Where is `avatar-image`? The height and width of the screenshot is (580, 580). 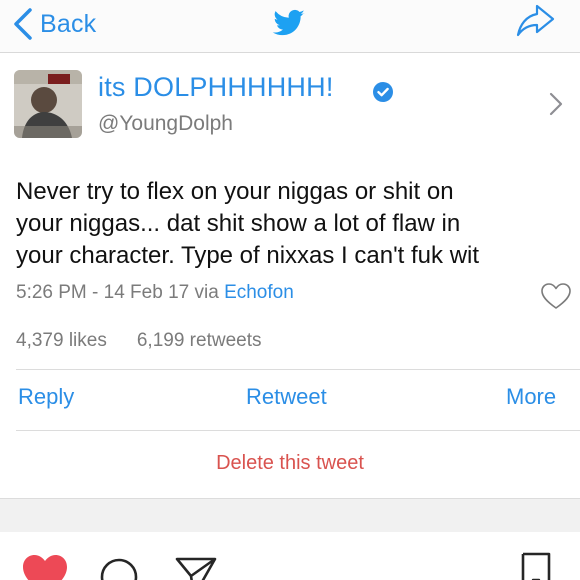
avatar-image is located at coordinates (48, 104).